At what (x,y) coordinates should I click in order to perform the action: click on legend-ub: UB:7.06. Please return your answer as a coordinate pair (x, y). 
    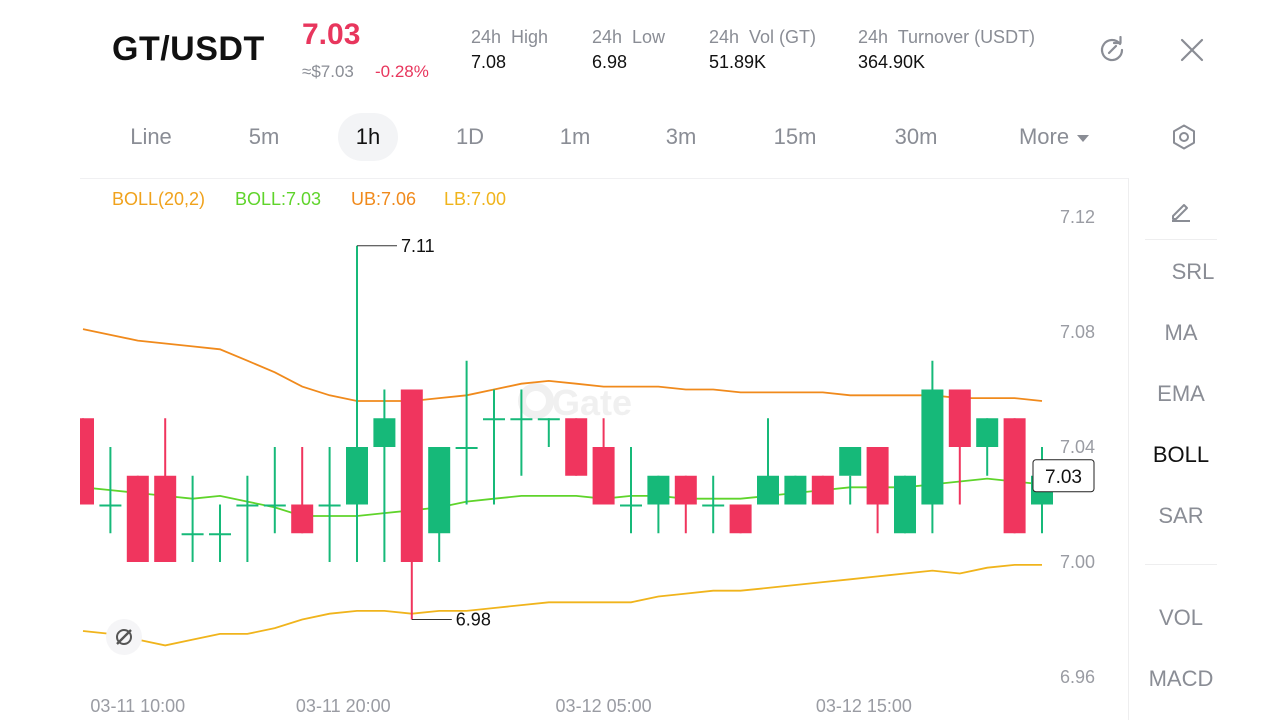
    Looking at the image, I should click on (384, 199).